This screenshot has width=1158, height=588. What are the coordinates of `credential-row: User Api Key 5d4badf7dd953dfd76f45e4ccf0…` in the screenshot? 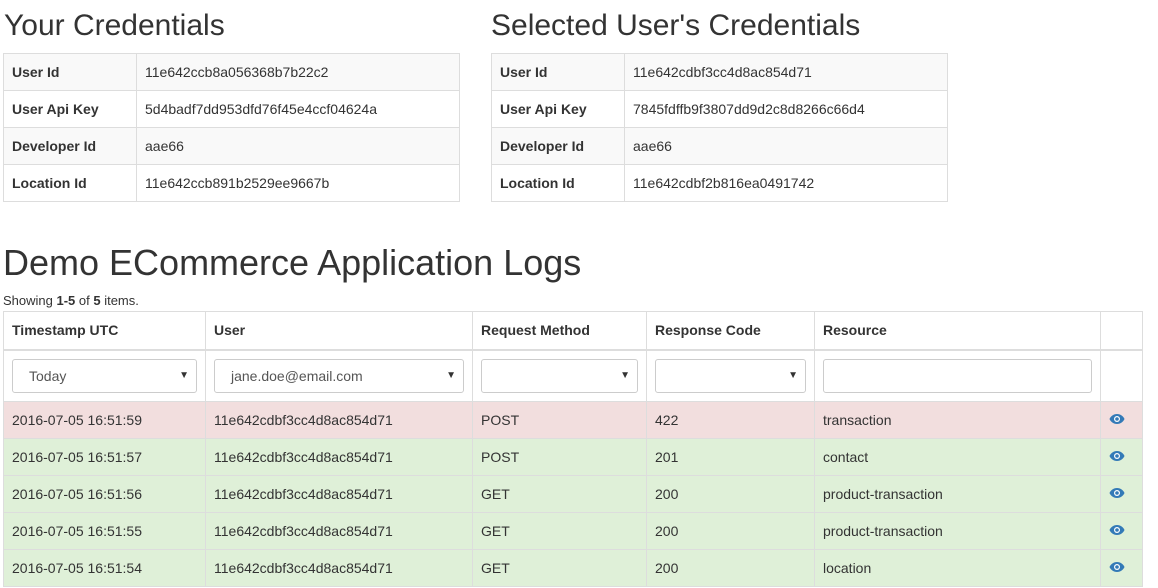 It's located at (231, 109).